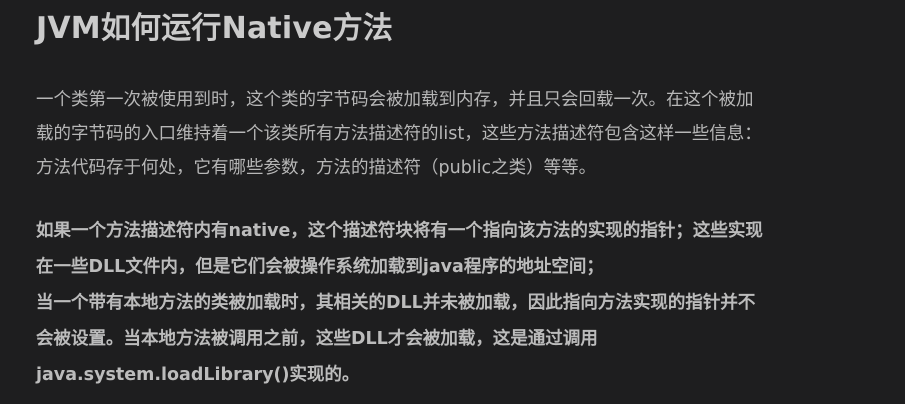 Image resolution: width=905 pixels, height=404 pixels. What do you see at coordinates (198, 375) in the screenshot?
I see `paragraph-line: java.system.loadLibrary()实现的。` at bounding box center [198, 375].